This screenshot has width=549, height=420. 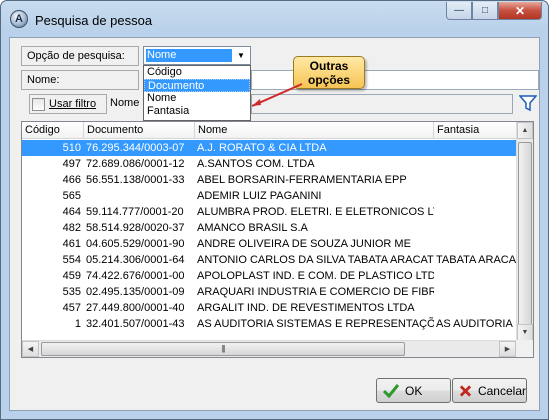 I want to click on search-option-value: Nome, so click(x=189, y=55).